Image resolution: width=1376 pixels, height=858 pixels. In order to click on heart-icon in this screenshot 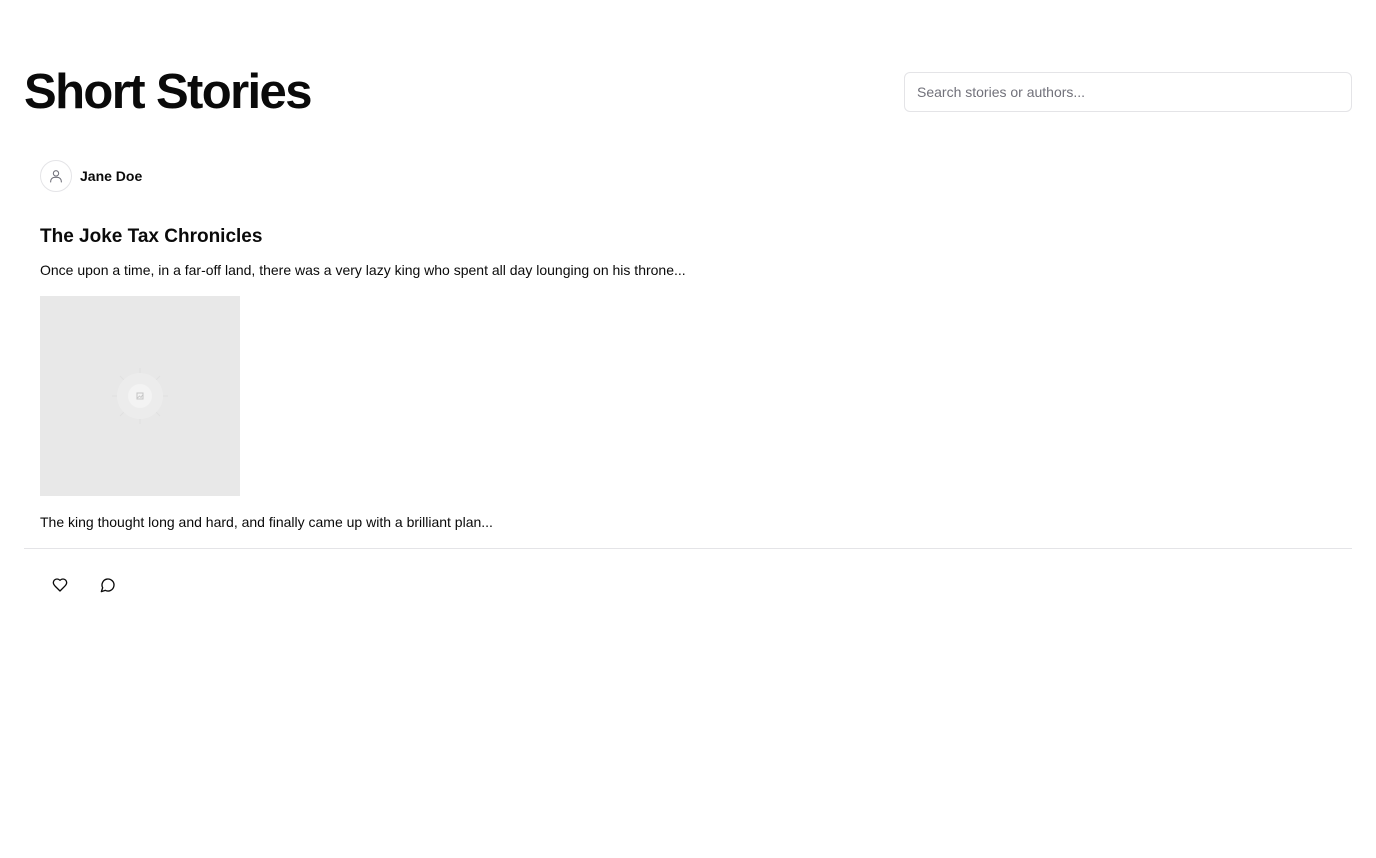, I will do `click(60, 585)`.